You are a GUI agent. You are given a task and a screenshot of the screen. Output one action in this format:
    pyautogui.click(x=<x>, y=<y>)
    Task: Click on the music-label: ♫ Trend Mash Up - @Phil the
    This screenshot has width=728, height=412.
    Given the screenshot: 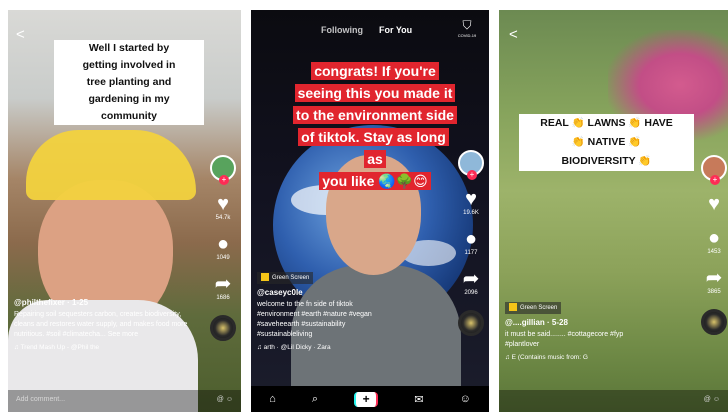 What is the action you would take?
    pyautogui.click(x=101, y=348)
    